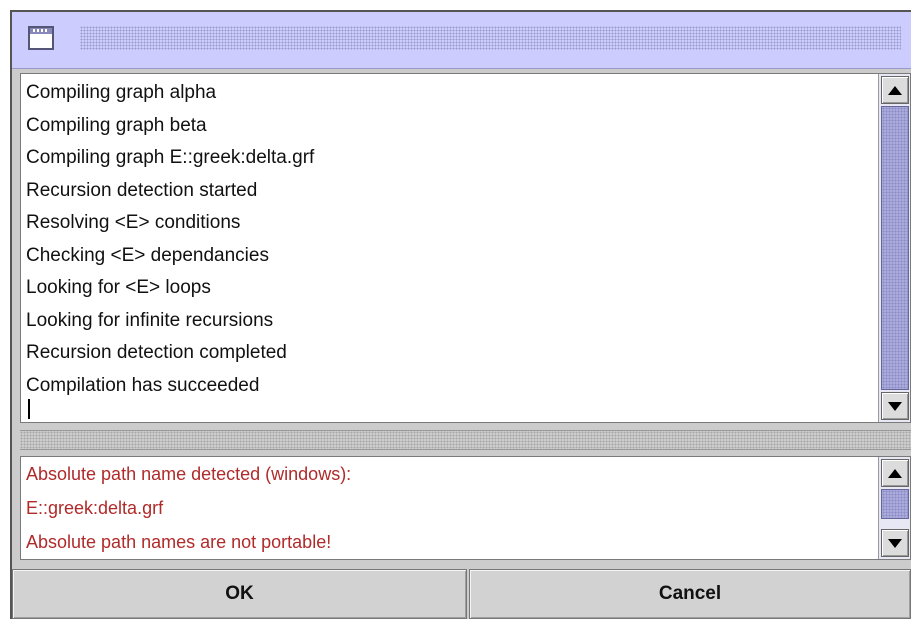  What do you see at coordinates (29, 409) in the screenshot?
I see `text-caret` at bounding box center [29, 409].